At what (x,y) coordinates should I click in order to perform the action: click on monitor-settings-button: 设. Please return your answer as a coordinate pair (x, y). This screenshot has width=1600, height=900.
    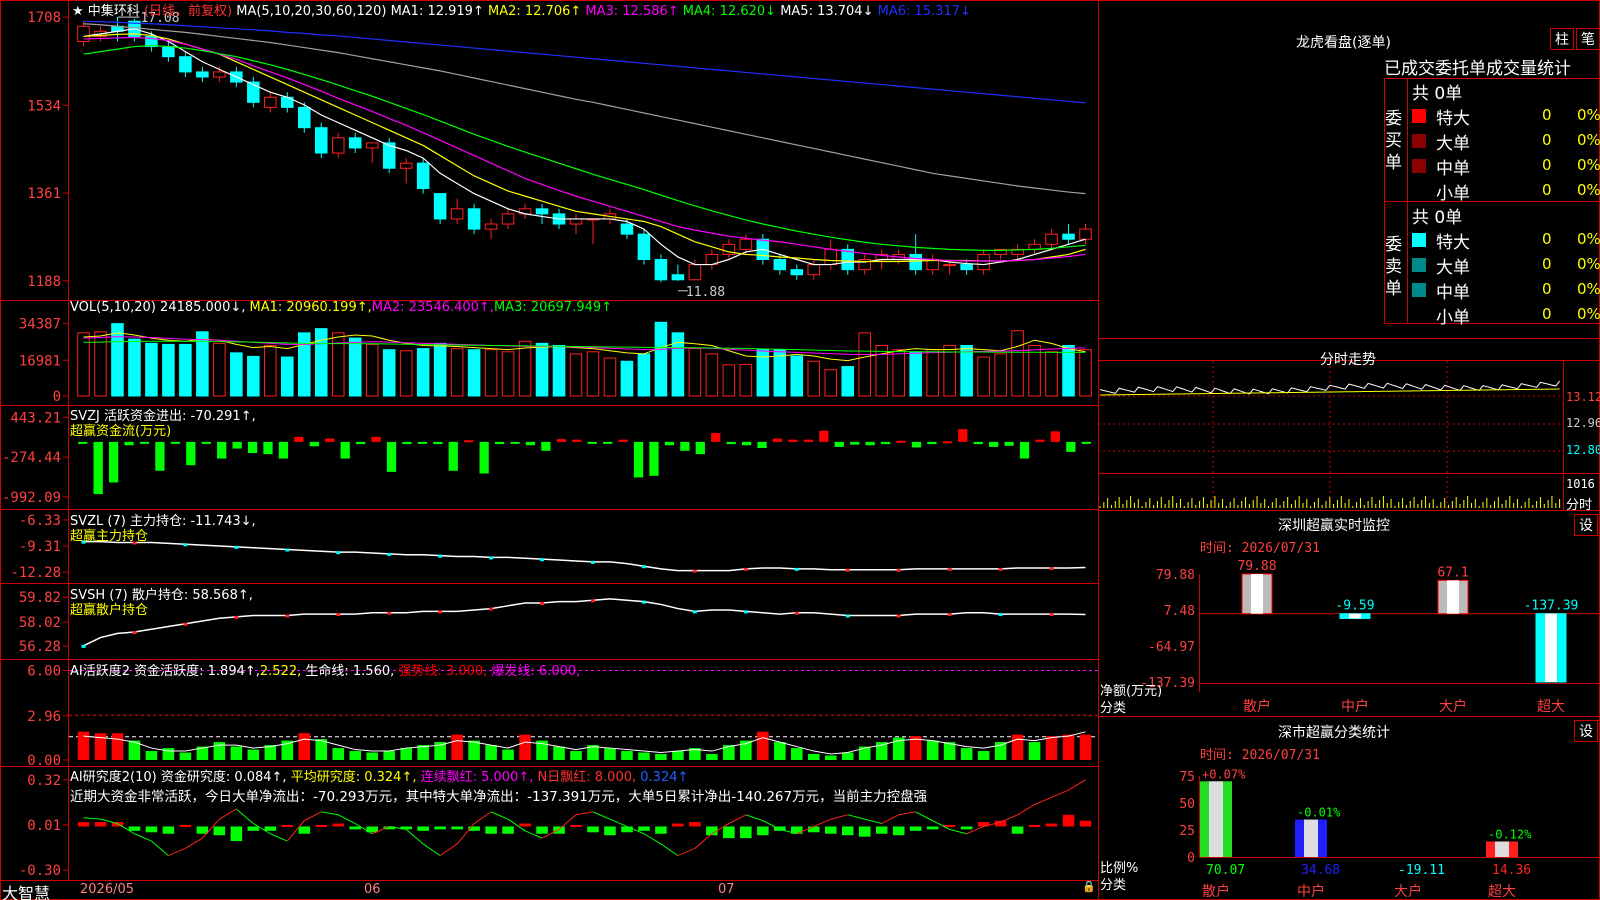
    Looking at the image, I should click on (1586, 525).